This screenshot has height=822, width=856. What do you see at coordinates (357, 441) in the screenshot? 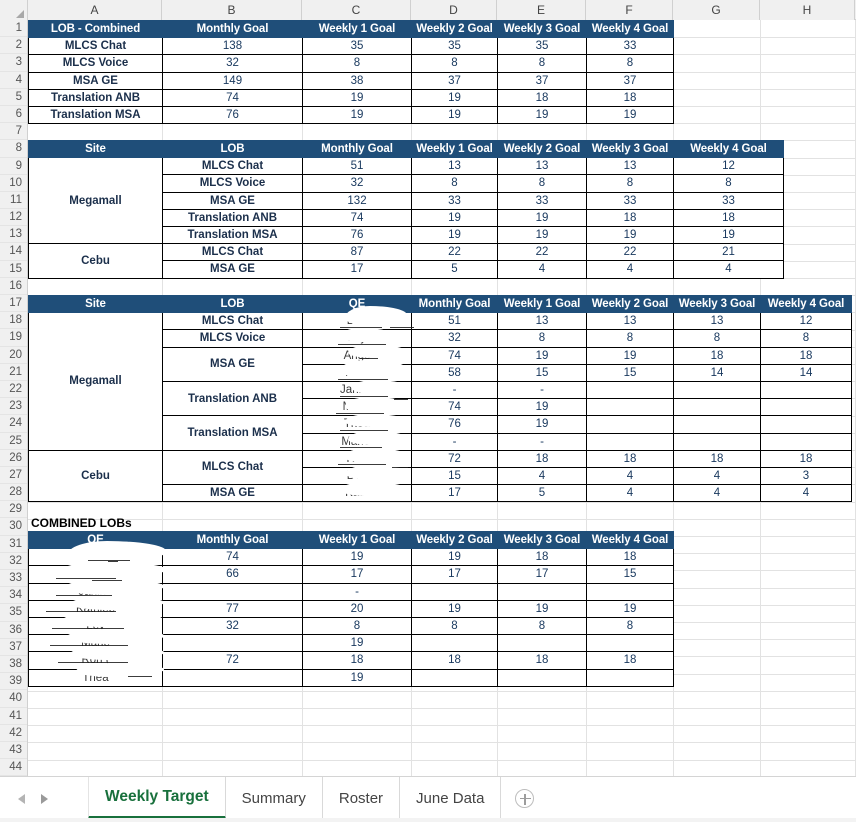
I see `cell-qe-name: Mariel` at bounding box center [357, 441].